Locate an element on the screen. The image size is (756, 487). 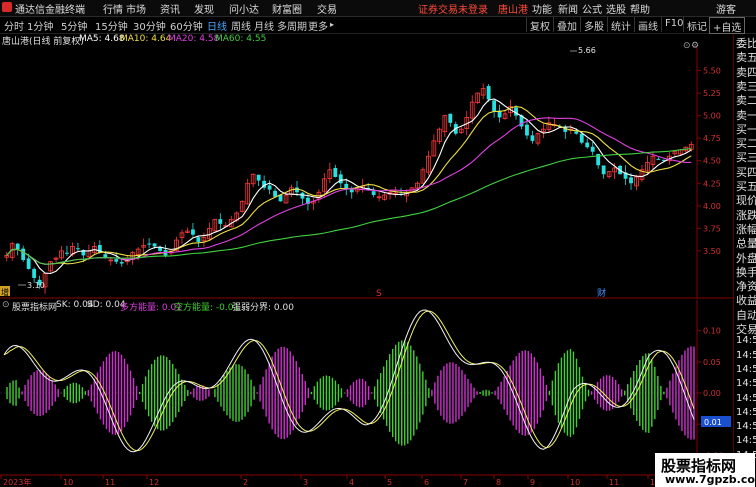
time-tick-label: 5 is located at coordinates (389, 482).